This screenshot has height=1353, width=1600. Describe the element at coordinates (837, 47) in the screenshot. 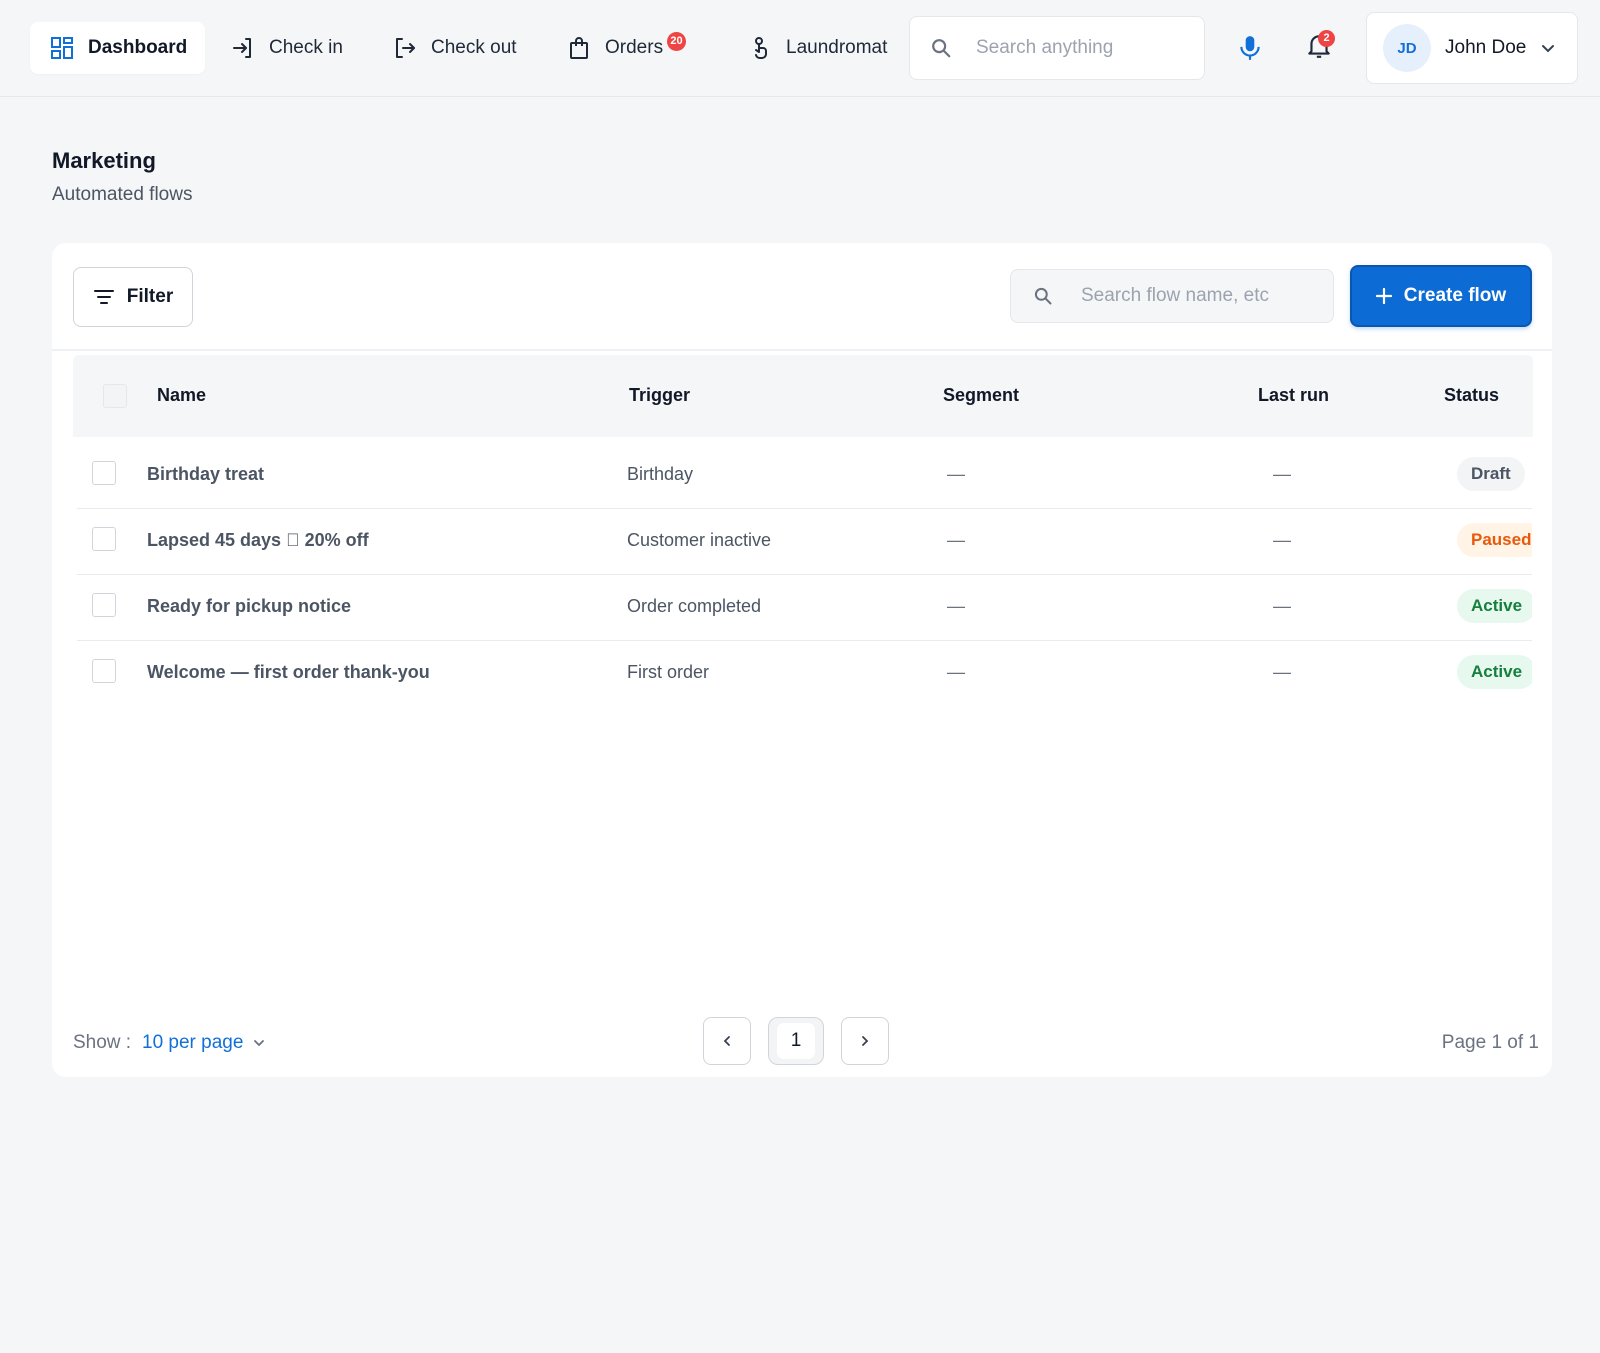

I see `nav-label: Laundromat` at that location.